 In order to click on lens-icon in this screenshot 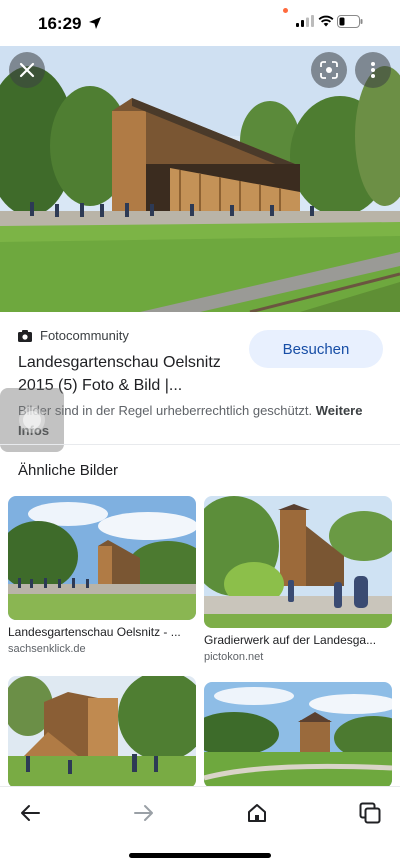, I will do `click(329, 70)`.